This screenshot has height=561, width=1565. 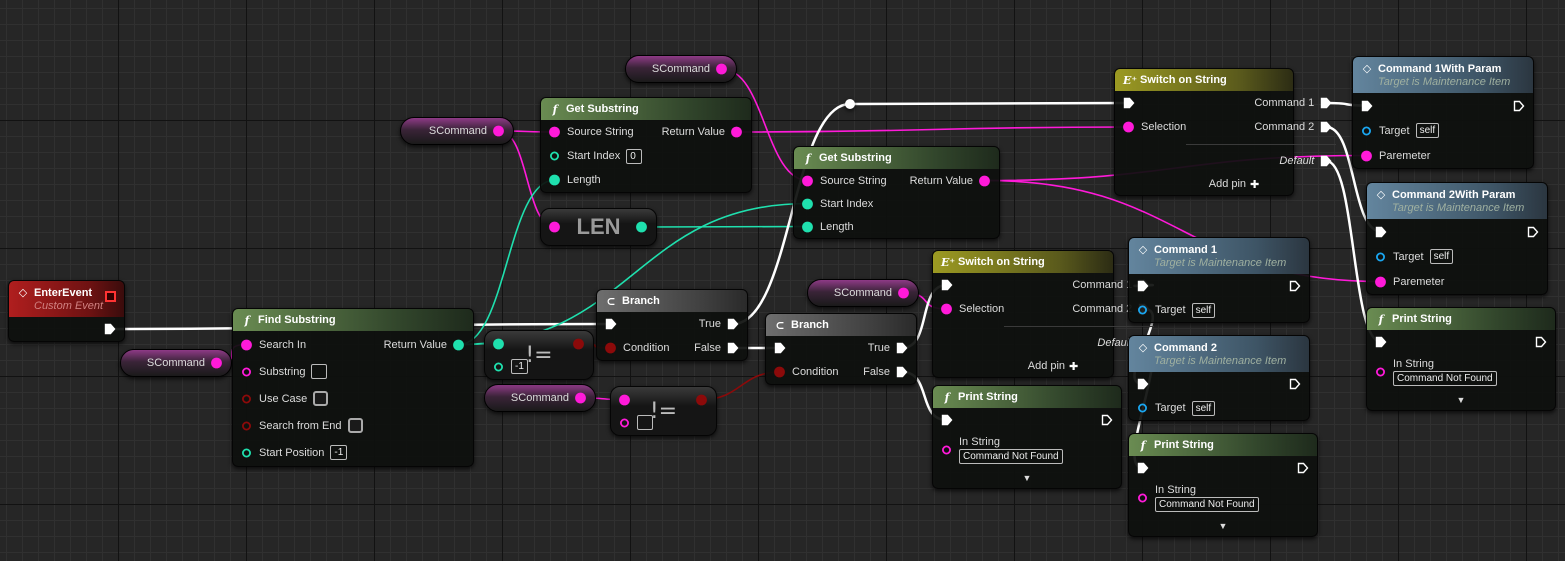 I want to click on len-node: LEN, so click(x=598, y=227).